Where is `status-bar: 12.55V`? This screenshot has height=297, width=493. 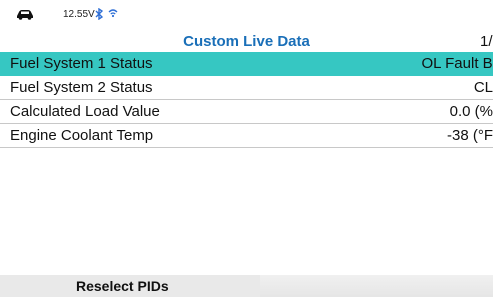
status-bar: 12.55V is located at coordinates (246, 15).